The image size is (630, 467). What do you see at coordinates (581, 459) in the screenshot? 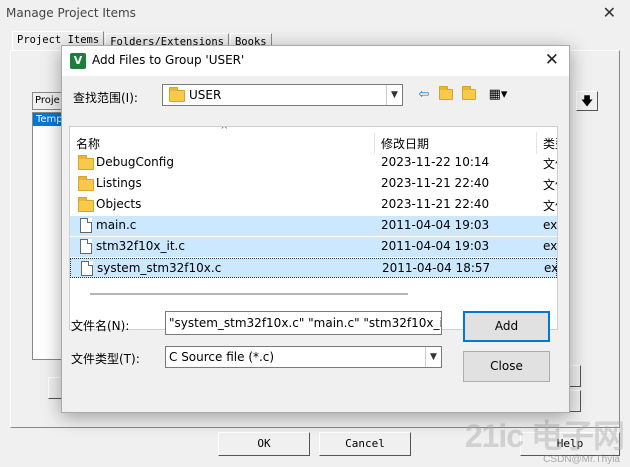
I see `watermark-sub: CSDN@Mr.Thyia` at bounding box center [581, 459].